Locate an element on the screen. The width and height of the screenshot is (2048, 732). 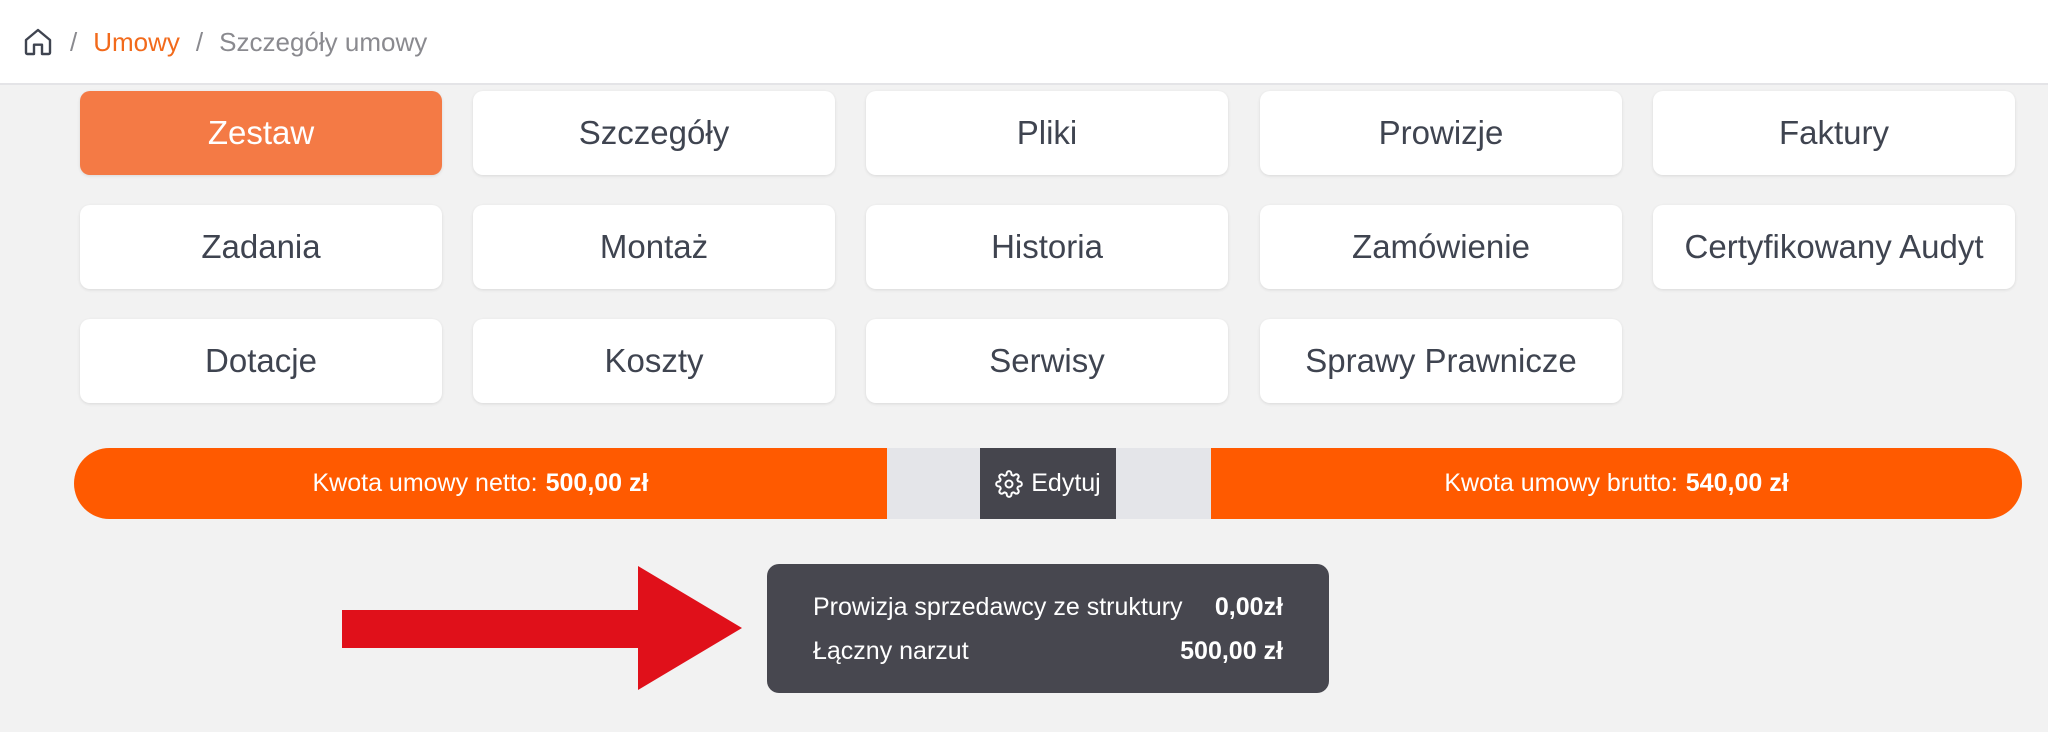
tab-sprawy-prawnicze: Sprawy Prawnicze is located at coordinates (1441, 361).